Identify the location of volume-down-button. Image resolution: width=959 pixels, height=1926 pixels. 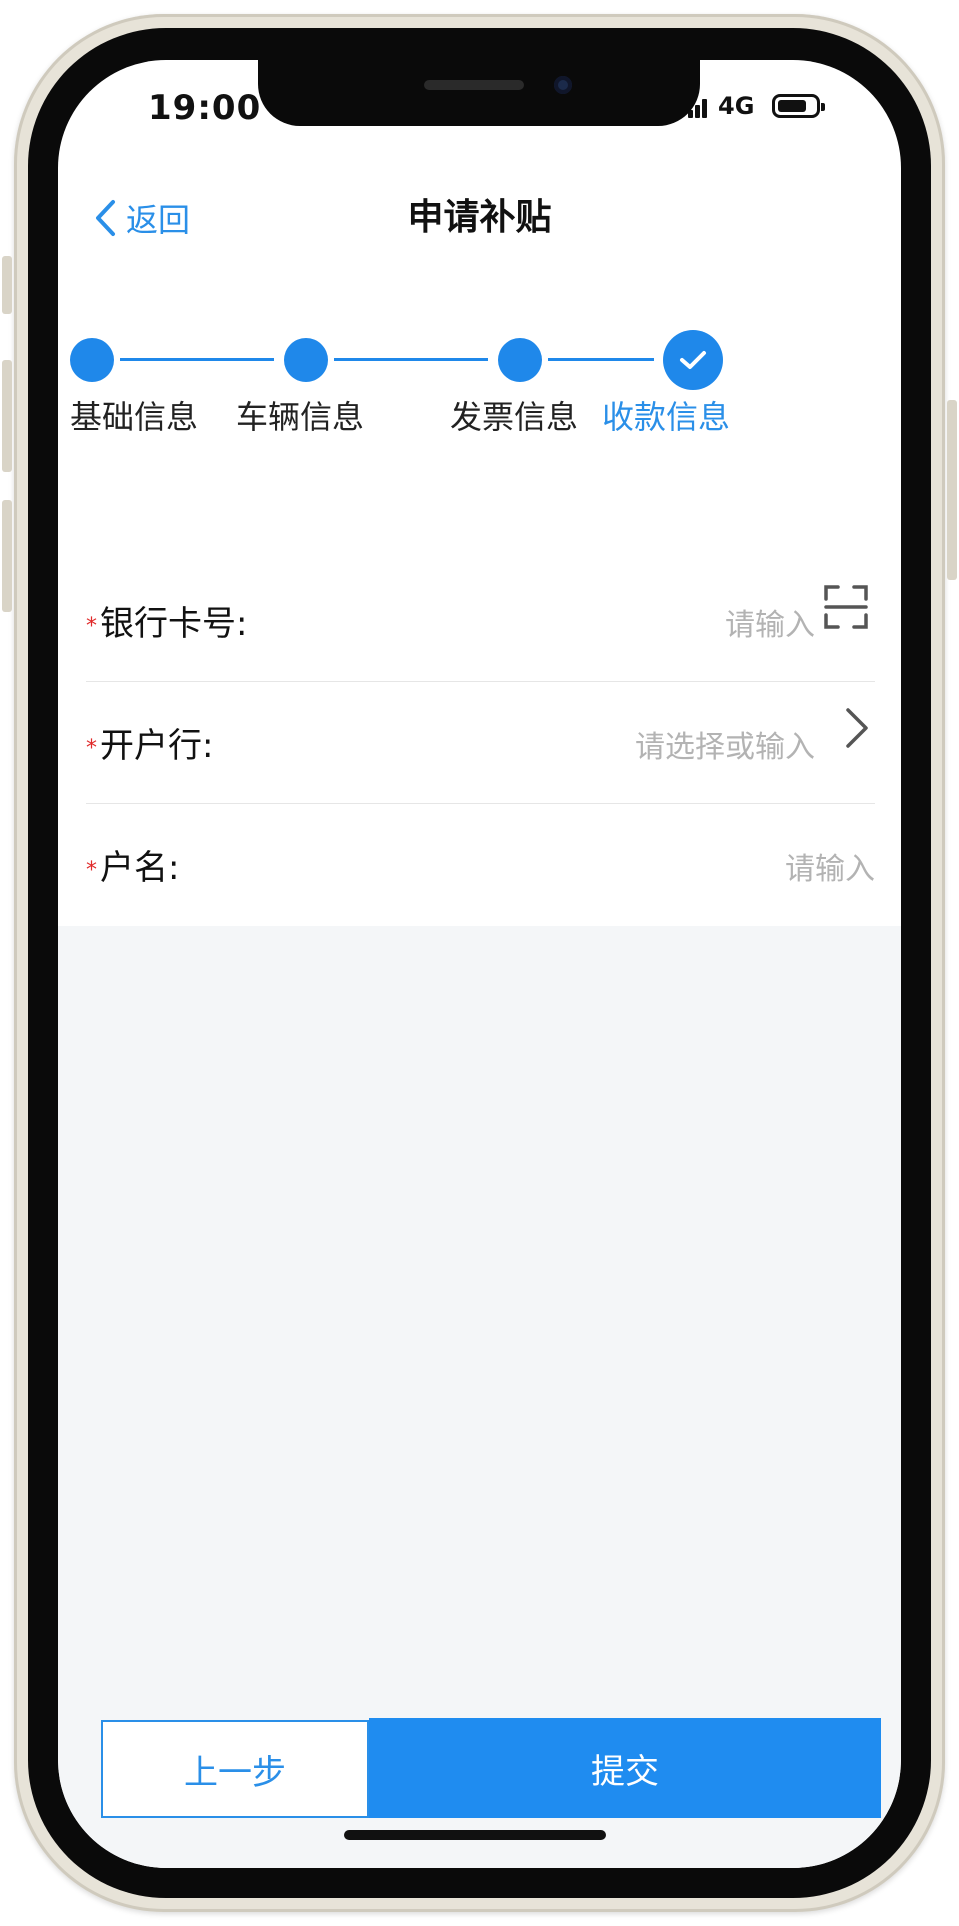
(7, 556).